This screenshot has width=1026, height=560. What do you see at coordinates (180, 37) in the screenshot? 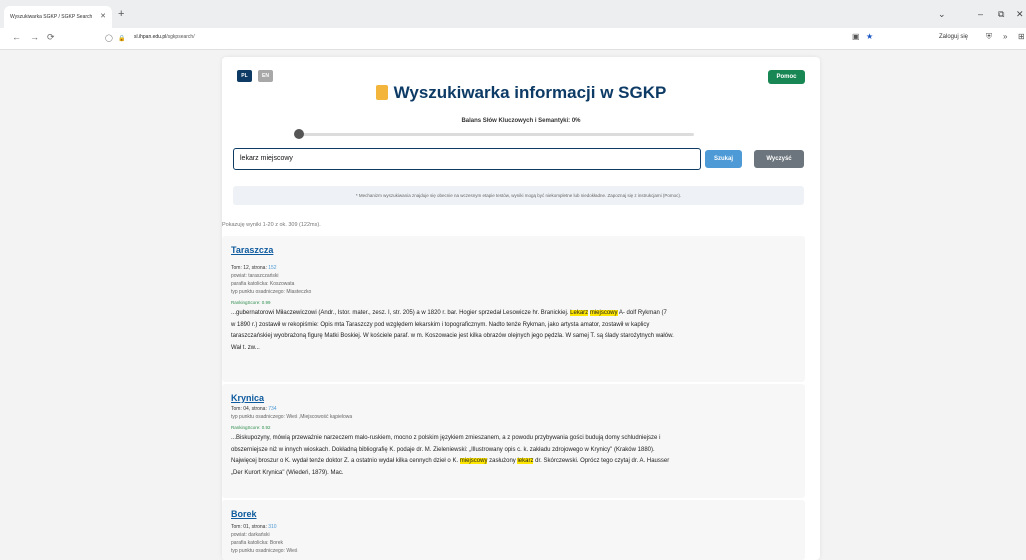
I see `url-path: /sgkpsearch/` at bounding box center [180, 37].